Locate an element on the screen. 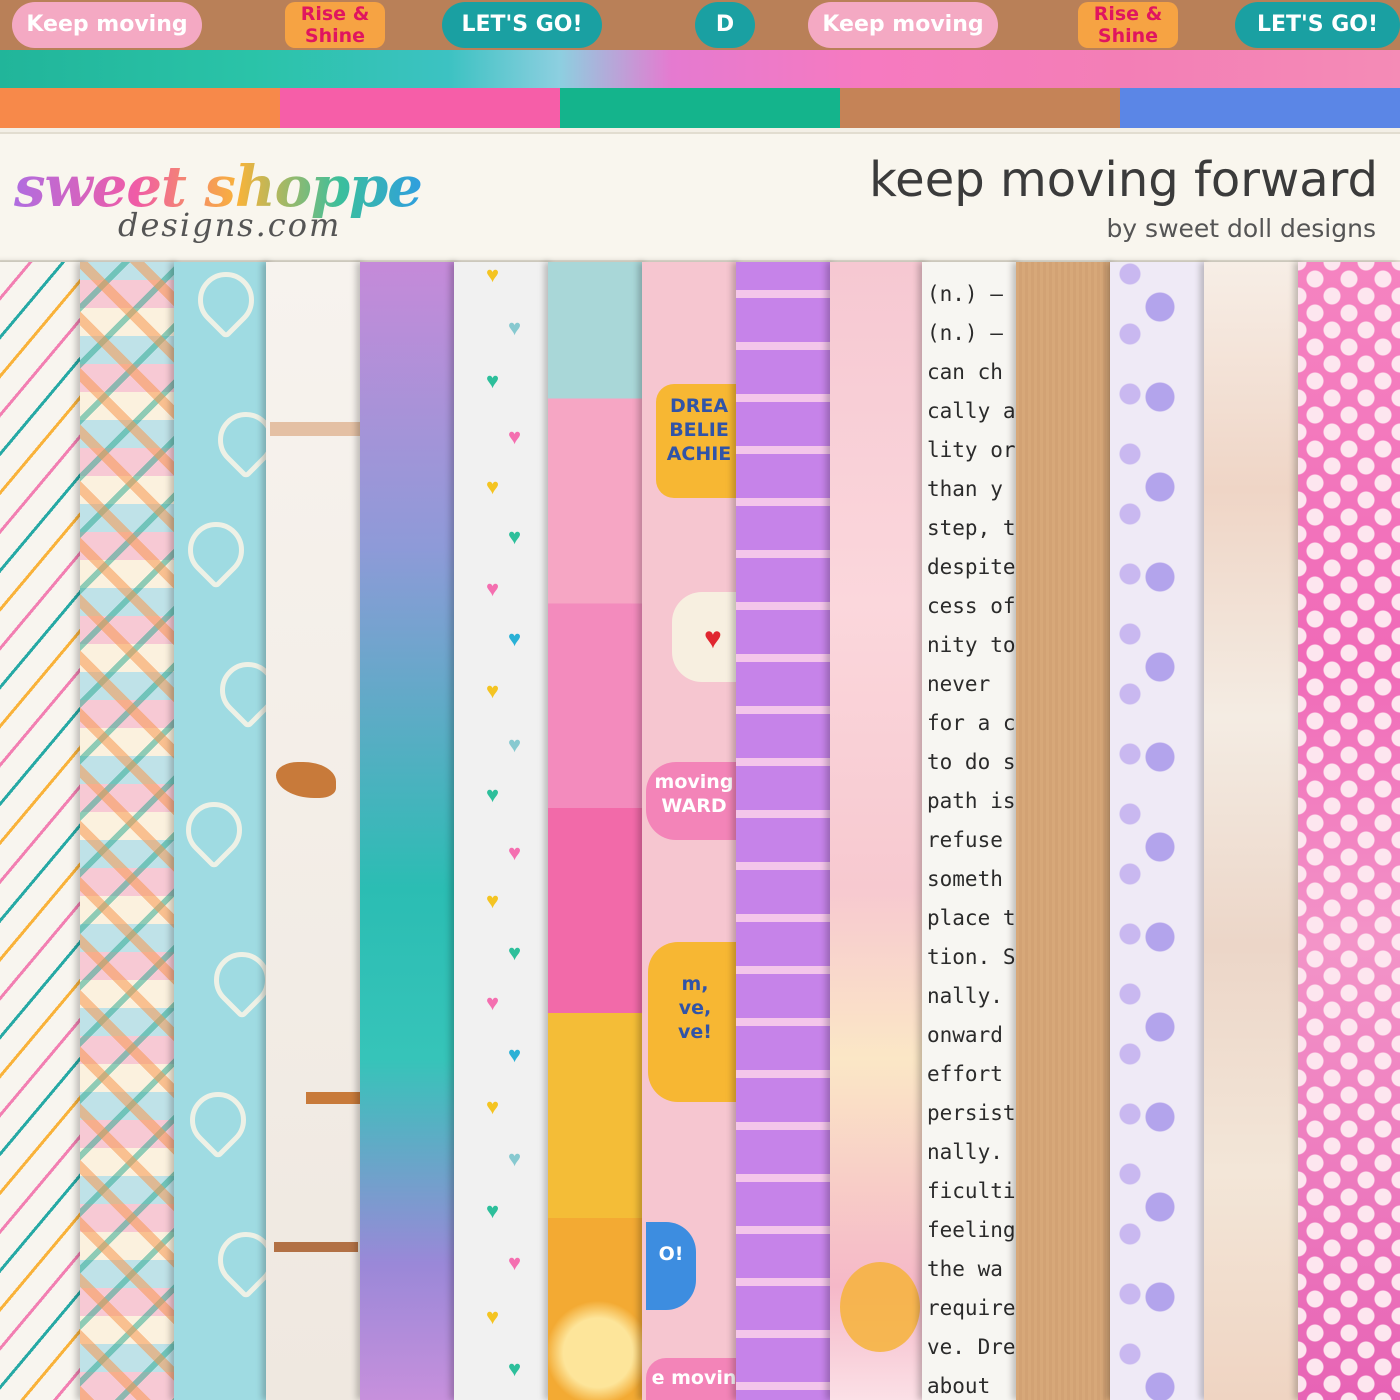 This screenshot has width=1400, height=1400. quote-bubble-moving-forward: moving WARD is located at coordinates (694, 801).